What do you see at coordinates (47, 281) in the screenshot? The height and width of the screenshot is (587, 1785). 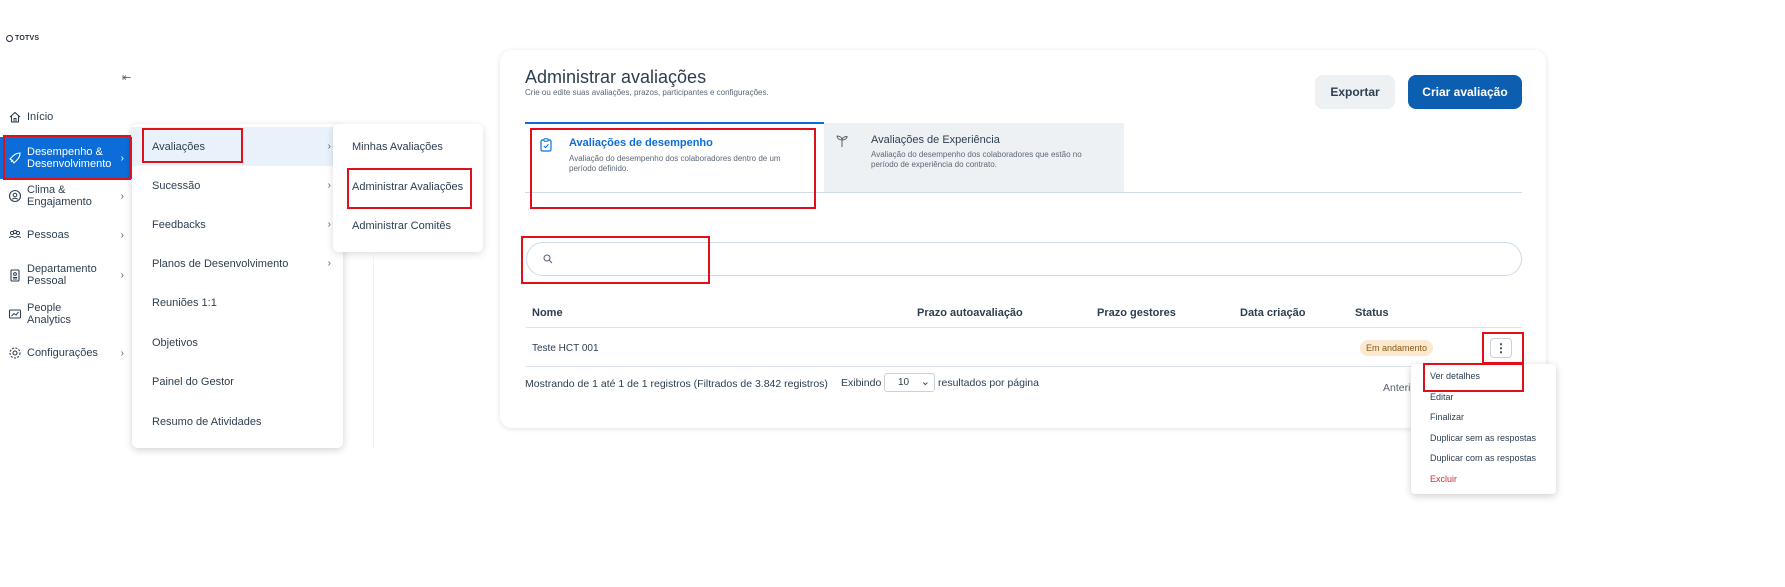 I see `sidebar-label-line2: Pessoal` at bounding box center [47, 281].